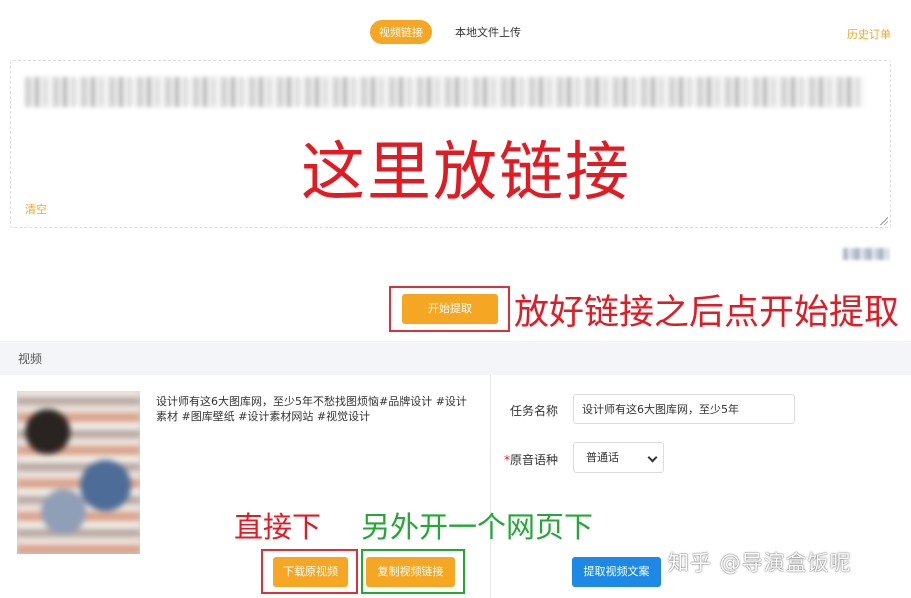  What do you see at coordinates (455, 358) in the screenshot?
I see `video-section-header: 视频` at bounding box center [455, 358].